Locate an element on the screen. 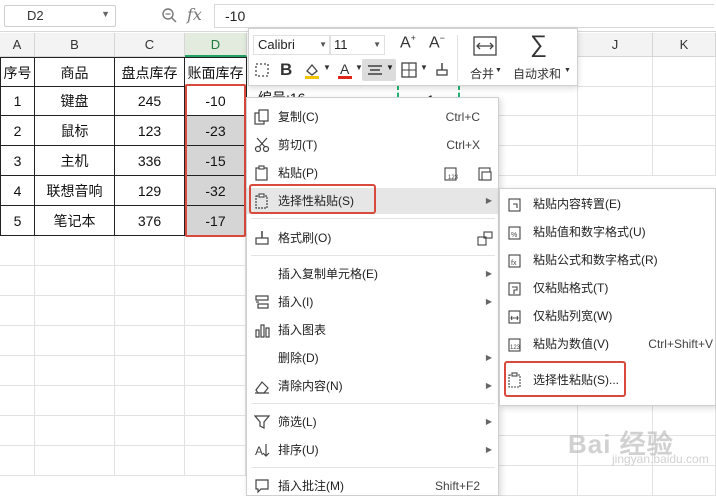 This screenshot has height=496, width=716. column-header-b: B is located at coordinates (75, 45).